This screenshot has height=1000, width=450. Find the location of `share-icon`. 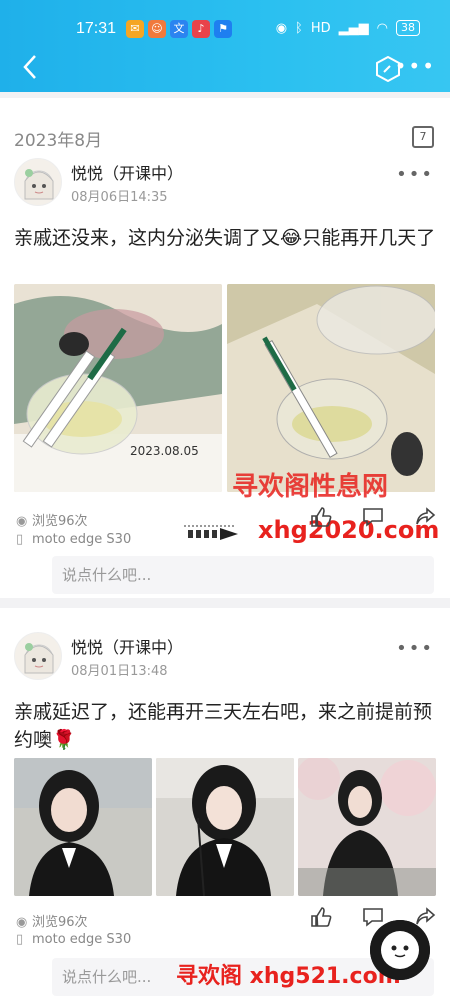

share-icon is located at coordinates (425, 519).